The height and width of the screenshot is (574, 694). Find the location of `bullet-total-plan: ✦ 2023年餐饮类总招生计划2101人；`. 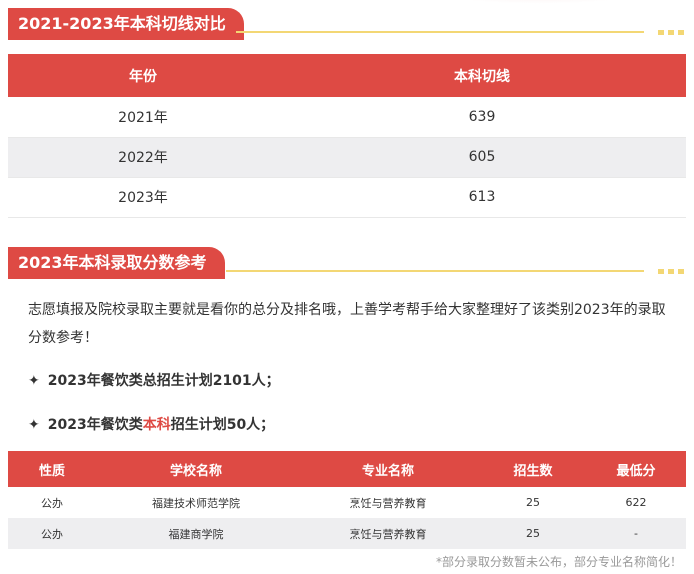

bullet-total-plan: ✦ 2023年餐饮类总招生计划2101人； is located at coordinates (154, 380).